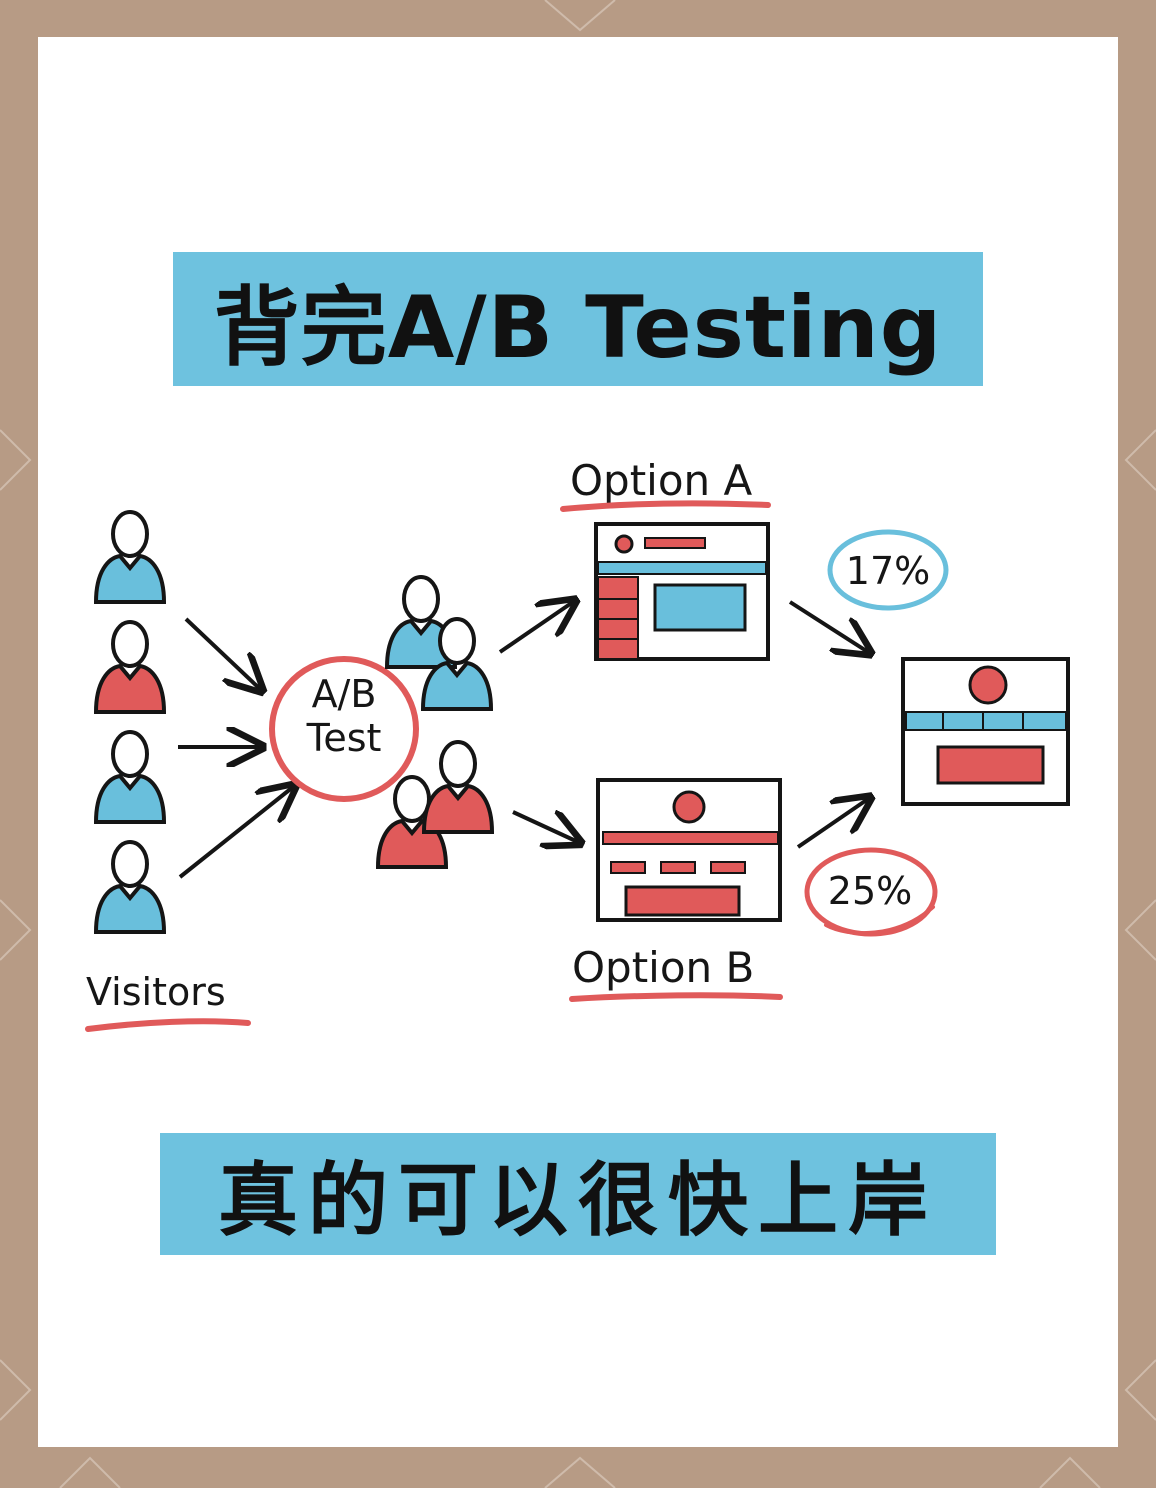  What do you see at coordinates (665, 506) in the screenshot?
I see `option-a-underline` at bounding box center [665, 506].